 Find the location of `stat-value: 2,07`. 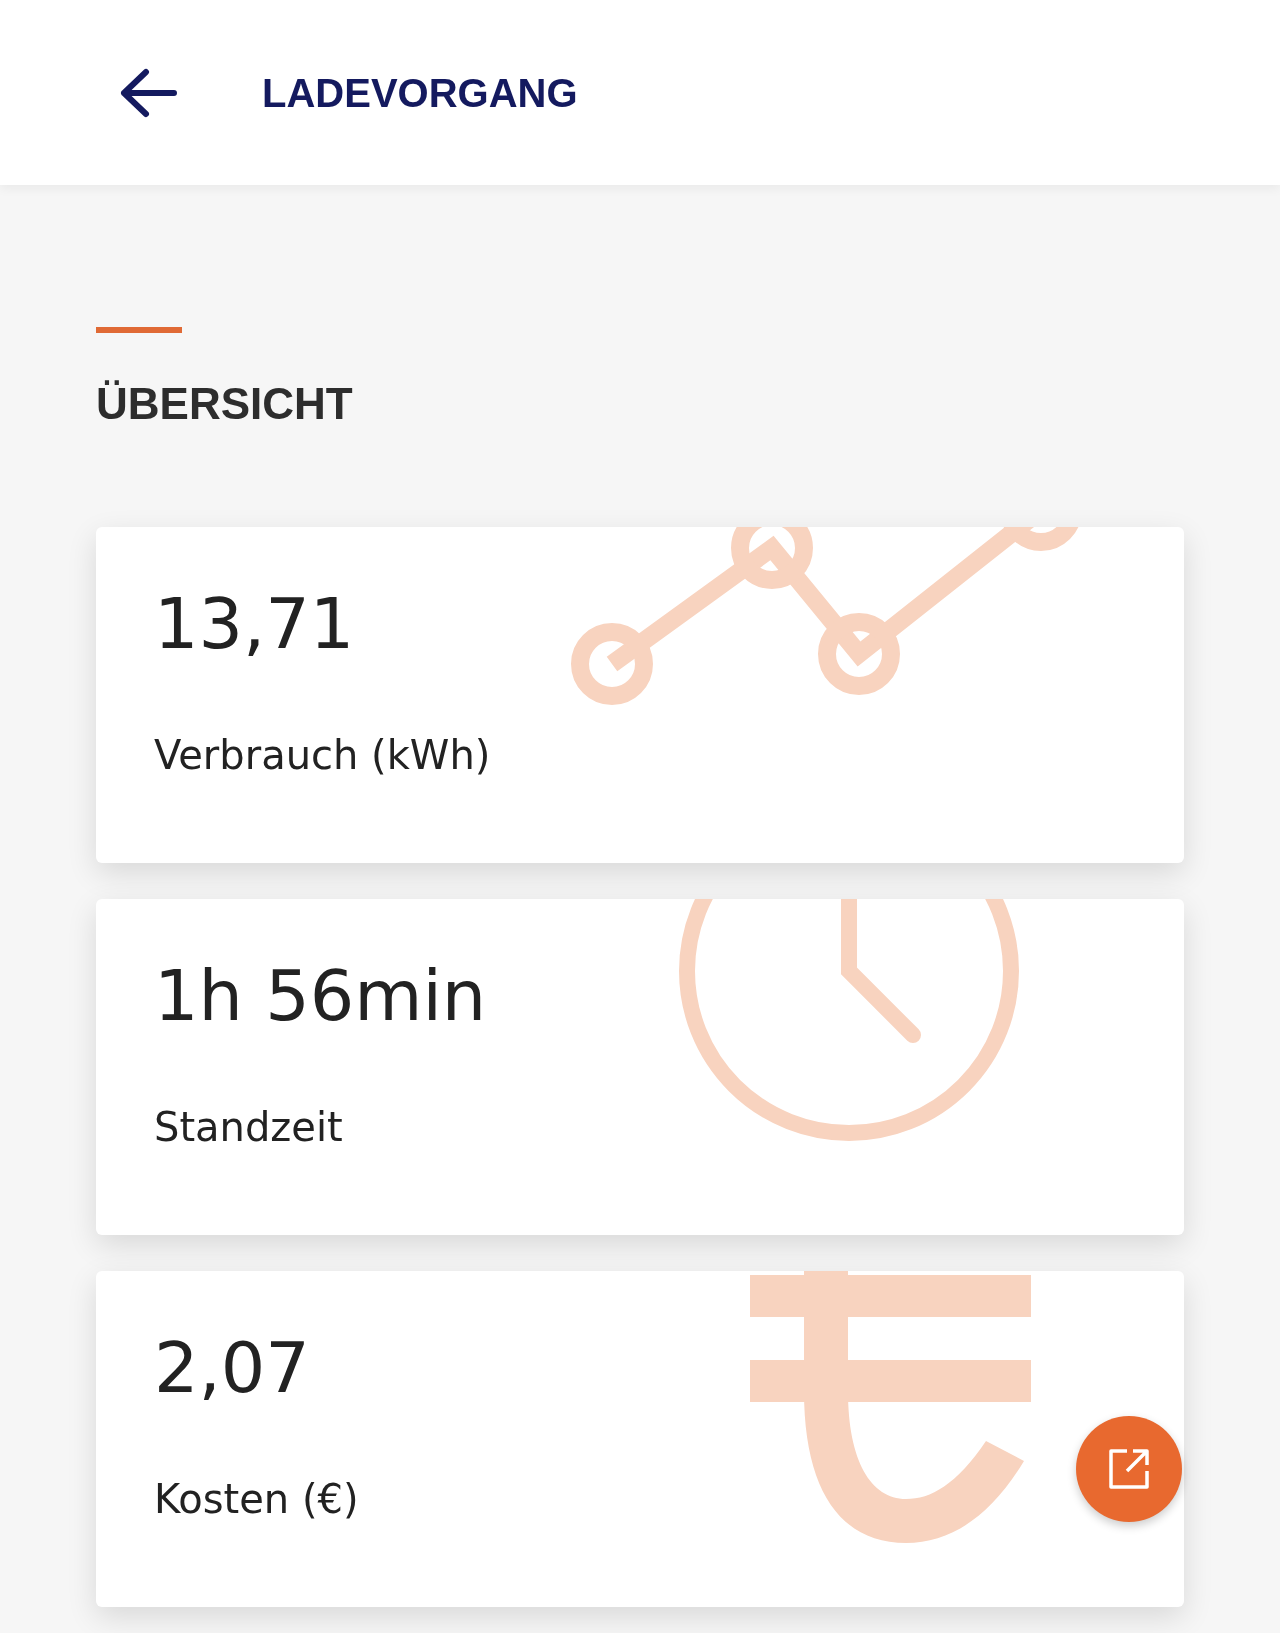

stat-value: 2,07 is located at coordinates (232, 1368).